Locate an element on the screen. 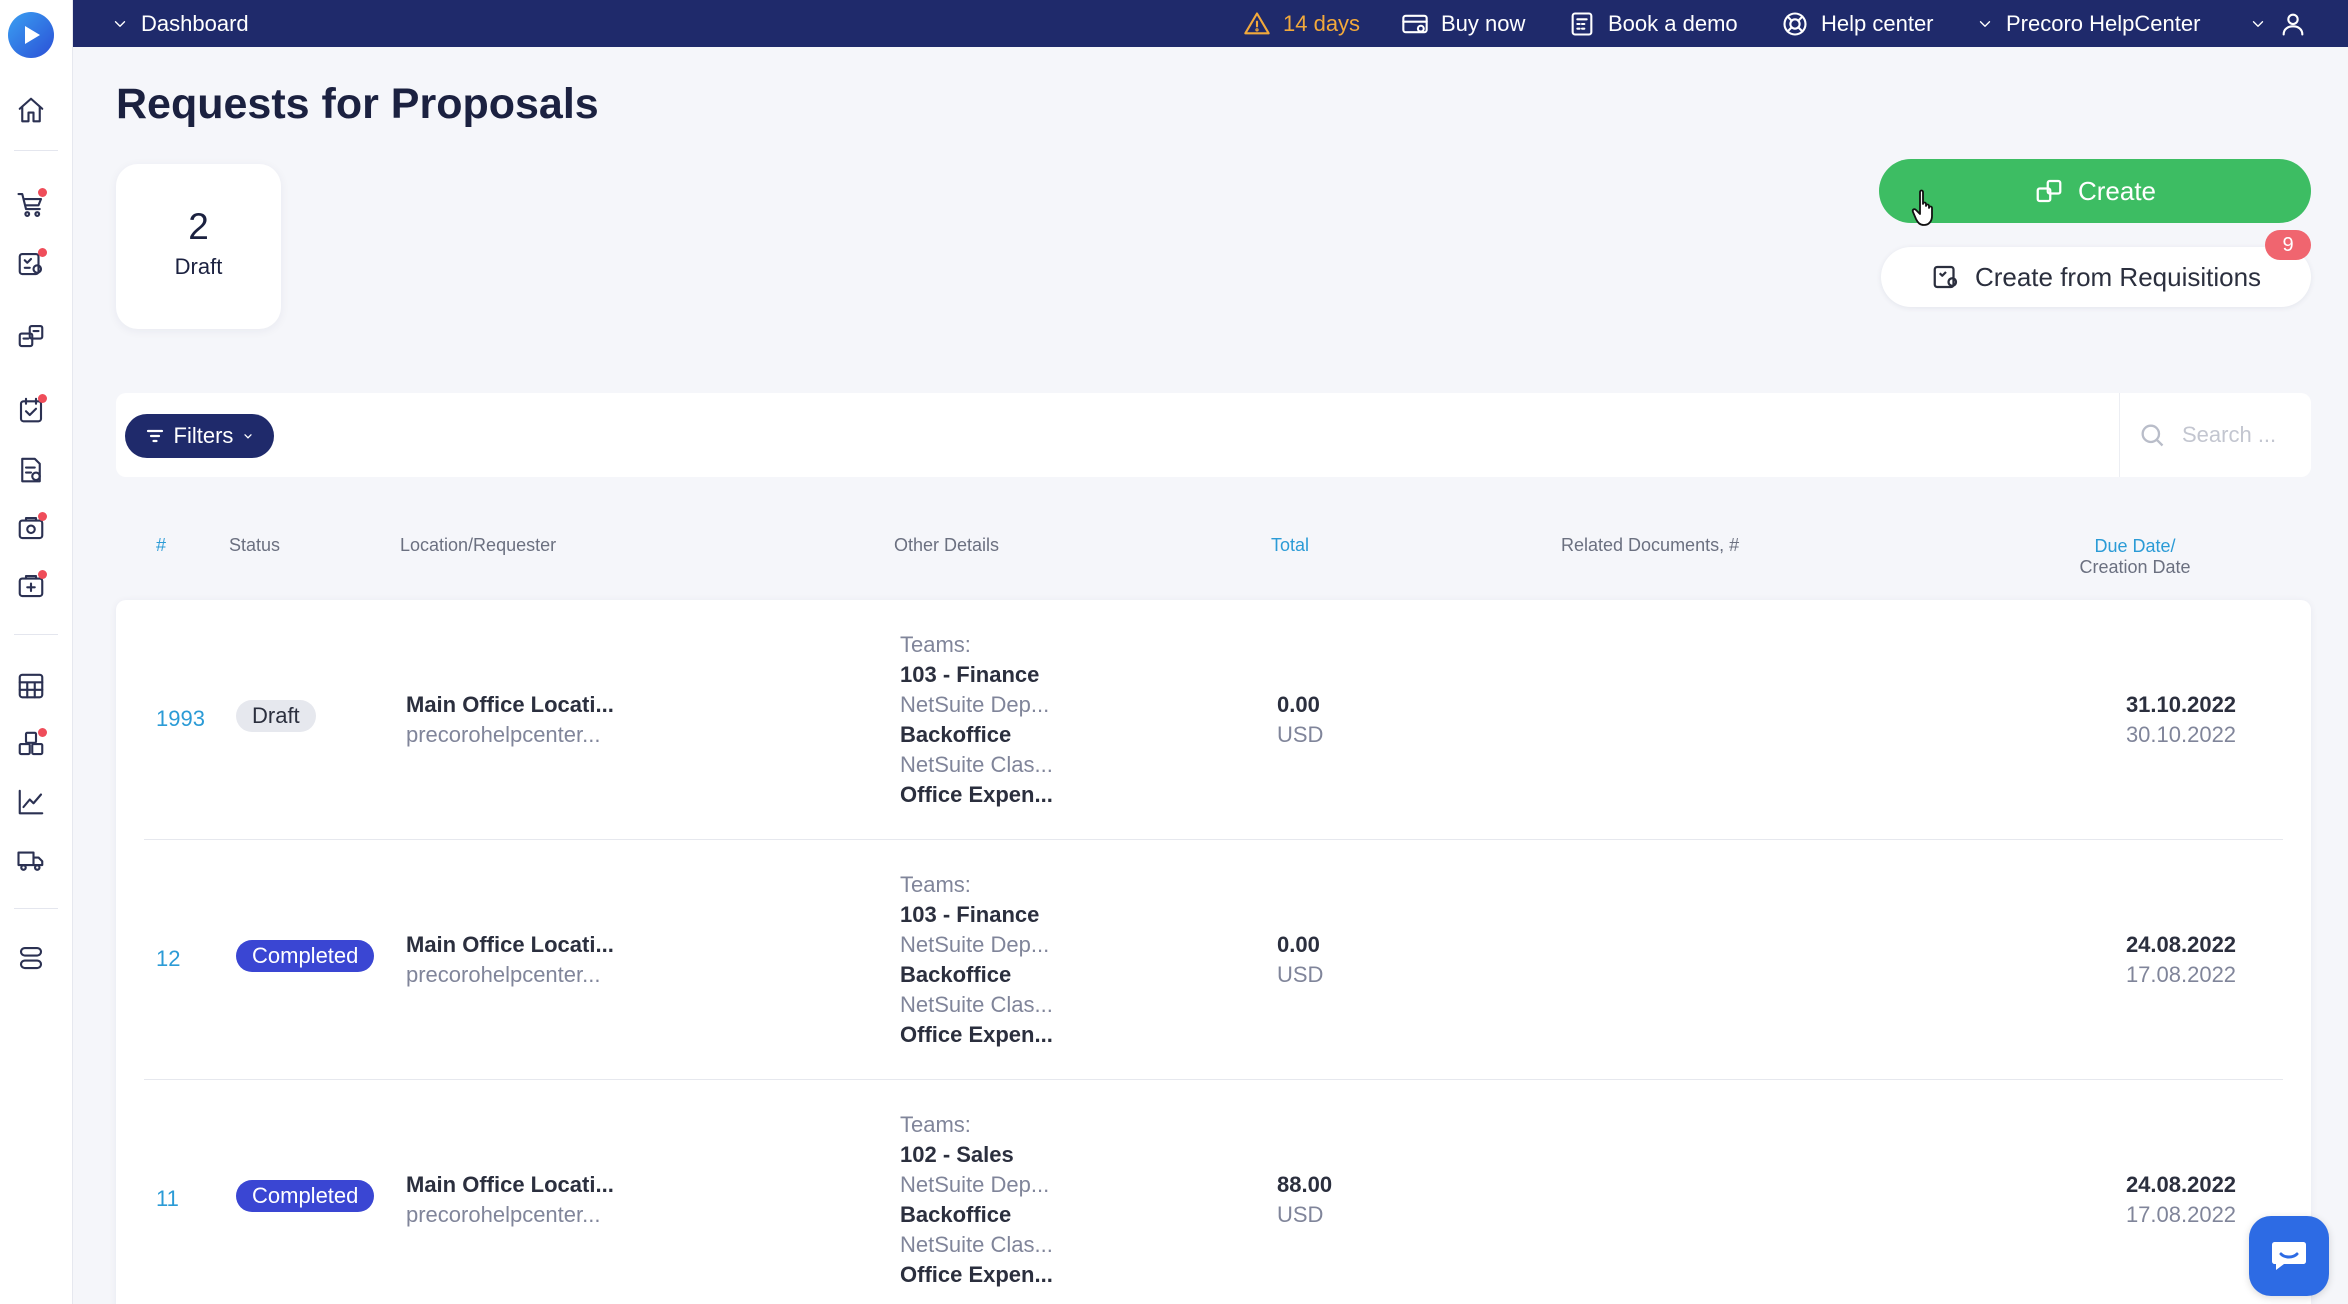 Image resolution: width=2348 pixels, height=1304 pixels. trial-days-label: 14 days is located at coordinates (1322, 23).